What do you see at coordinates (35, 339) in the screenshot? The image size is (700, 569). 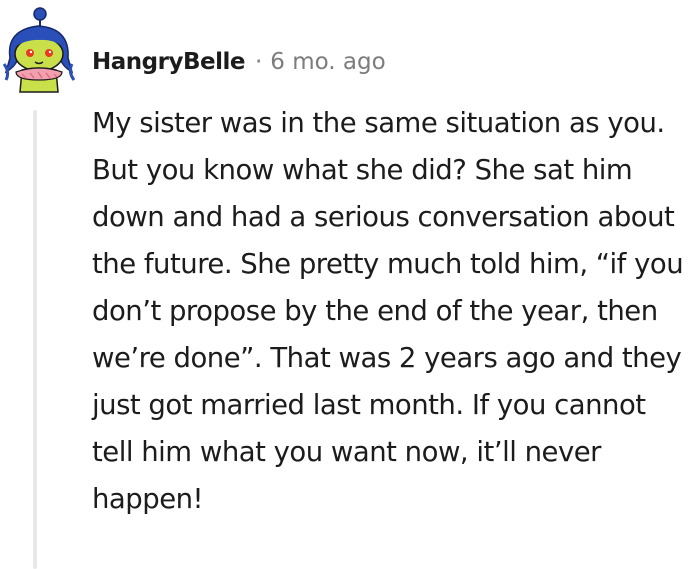 I see `thread-collapse-line` at bounding box center [35, 339].